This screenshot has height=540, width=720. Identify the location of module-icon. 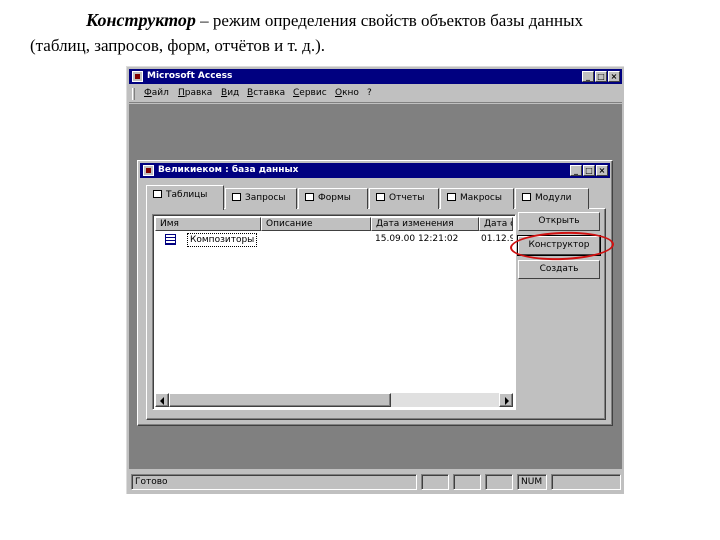
(526, 197).